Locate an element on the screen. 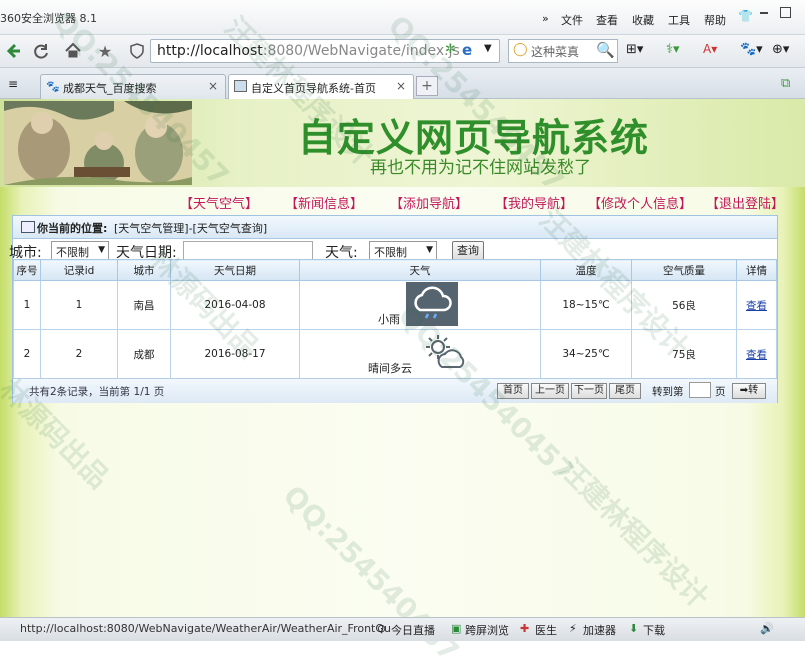 This screenshot has width=805, height=668. status-doctor-icon: ✚ is located at coordinates (524, 628).